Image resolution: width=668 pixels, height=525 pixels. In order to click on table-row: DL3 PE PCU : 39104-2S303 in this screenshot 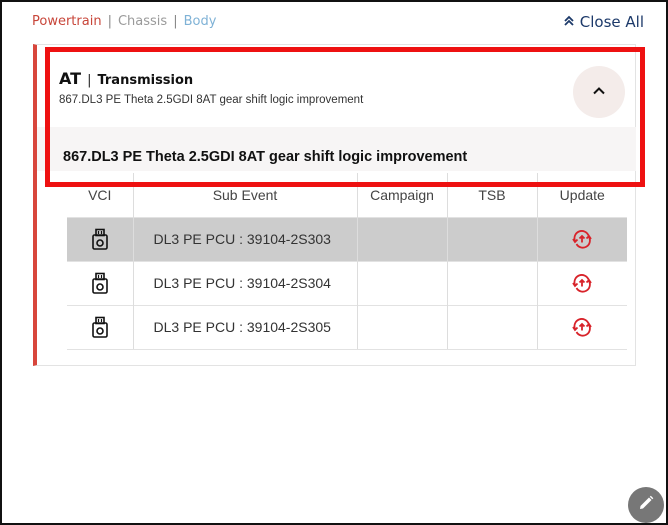, I will do `click(347, 238)`.